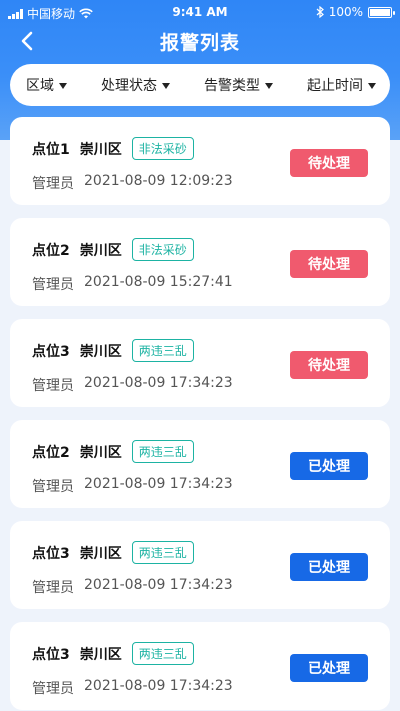 This screenshot has height=711, width=400. What do you see at coordinates (158, 282) in the screenshot?
I see `alarm-datetime: 2021-08-09 15:27:41` at bounding box center [158, 282].